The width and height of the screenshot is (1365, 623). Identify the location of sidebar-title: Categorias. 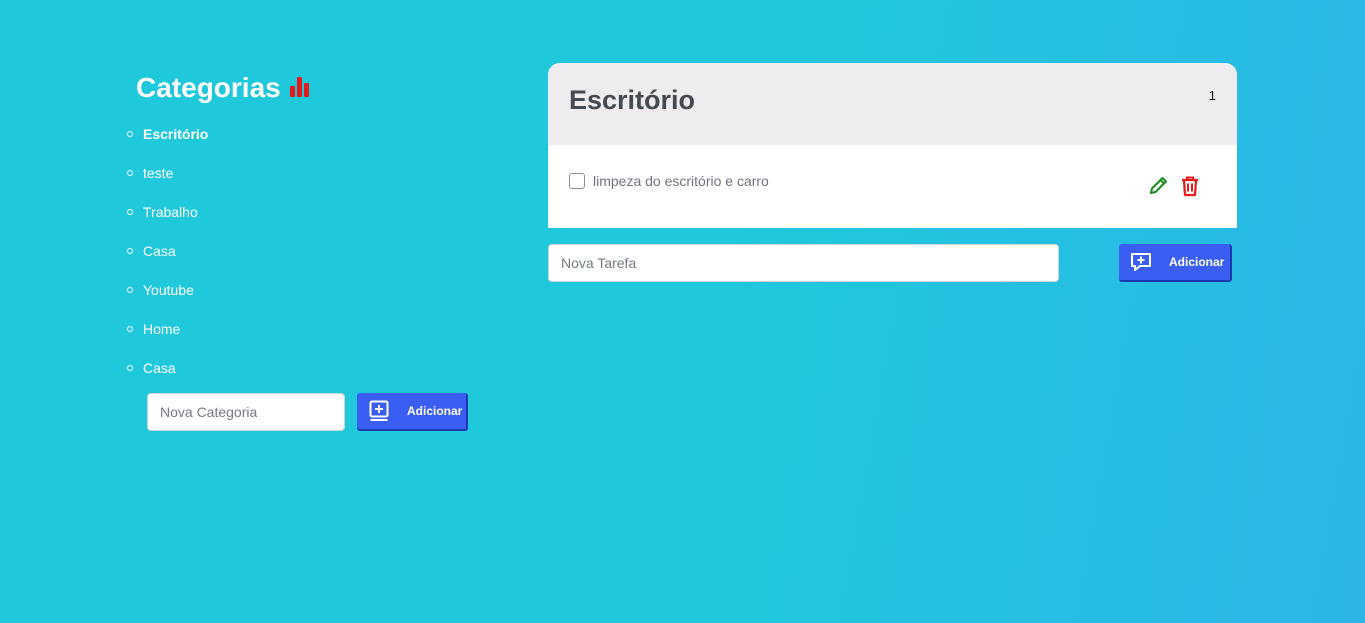
(311, 88).